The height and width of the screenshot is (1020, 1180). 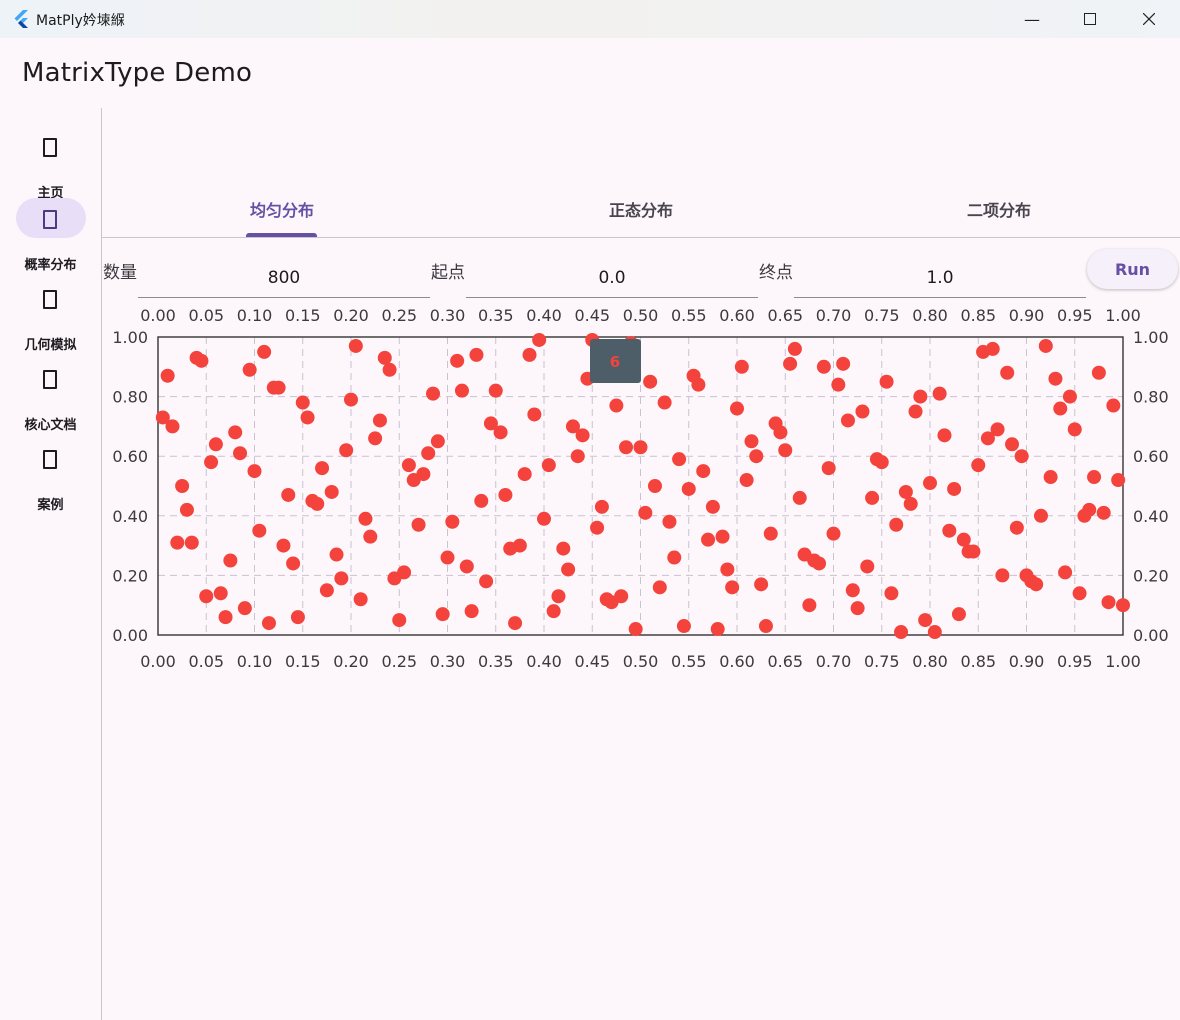 I want to click on x-tick-label-bottom: 0.45, so click(x=592, y=661).